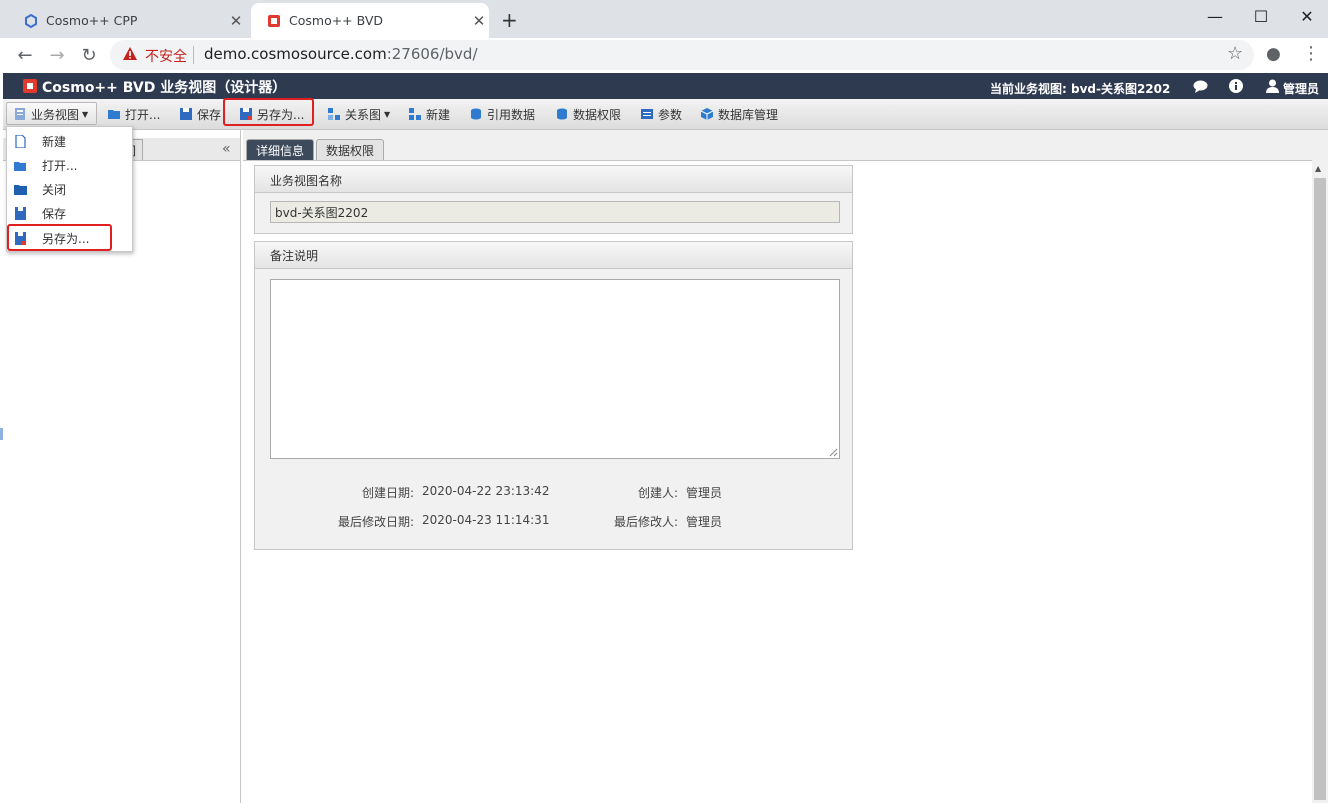 The width and height of the screenshot is (1328, 803). What do you see at coordinates (20, 141) in the screenshot?
I see `new-document-icon` at bounding box center [20, 141].